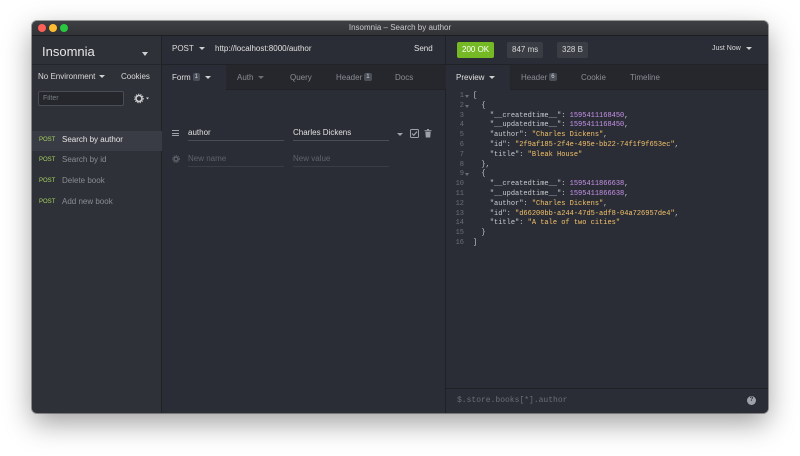 The height and width of the screenshot is (456, 800). What do you see at coordinates (97, 203) in the screenshot?
I see `sidebar-request-add-new-book: POST Add new book` at bounding box center [97, 203].